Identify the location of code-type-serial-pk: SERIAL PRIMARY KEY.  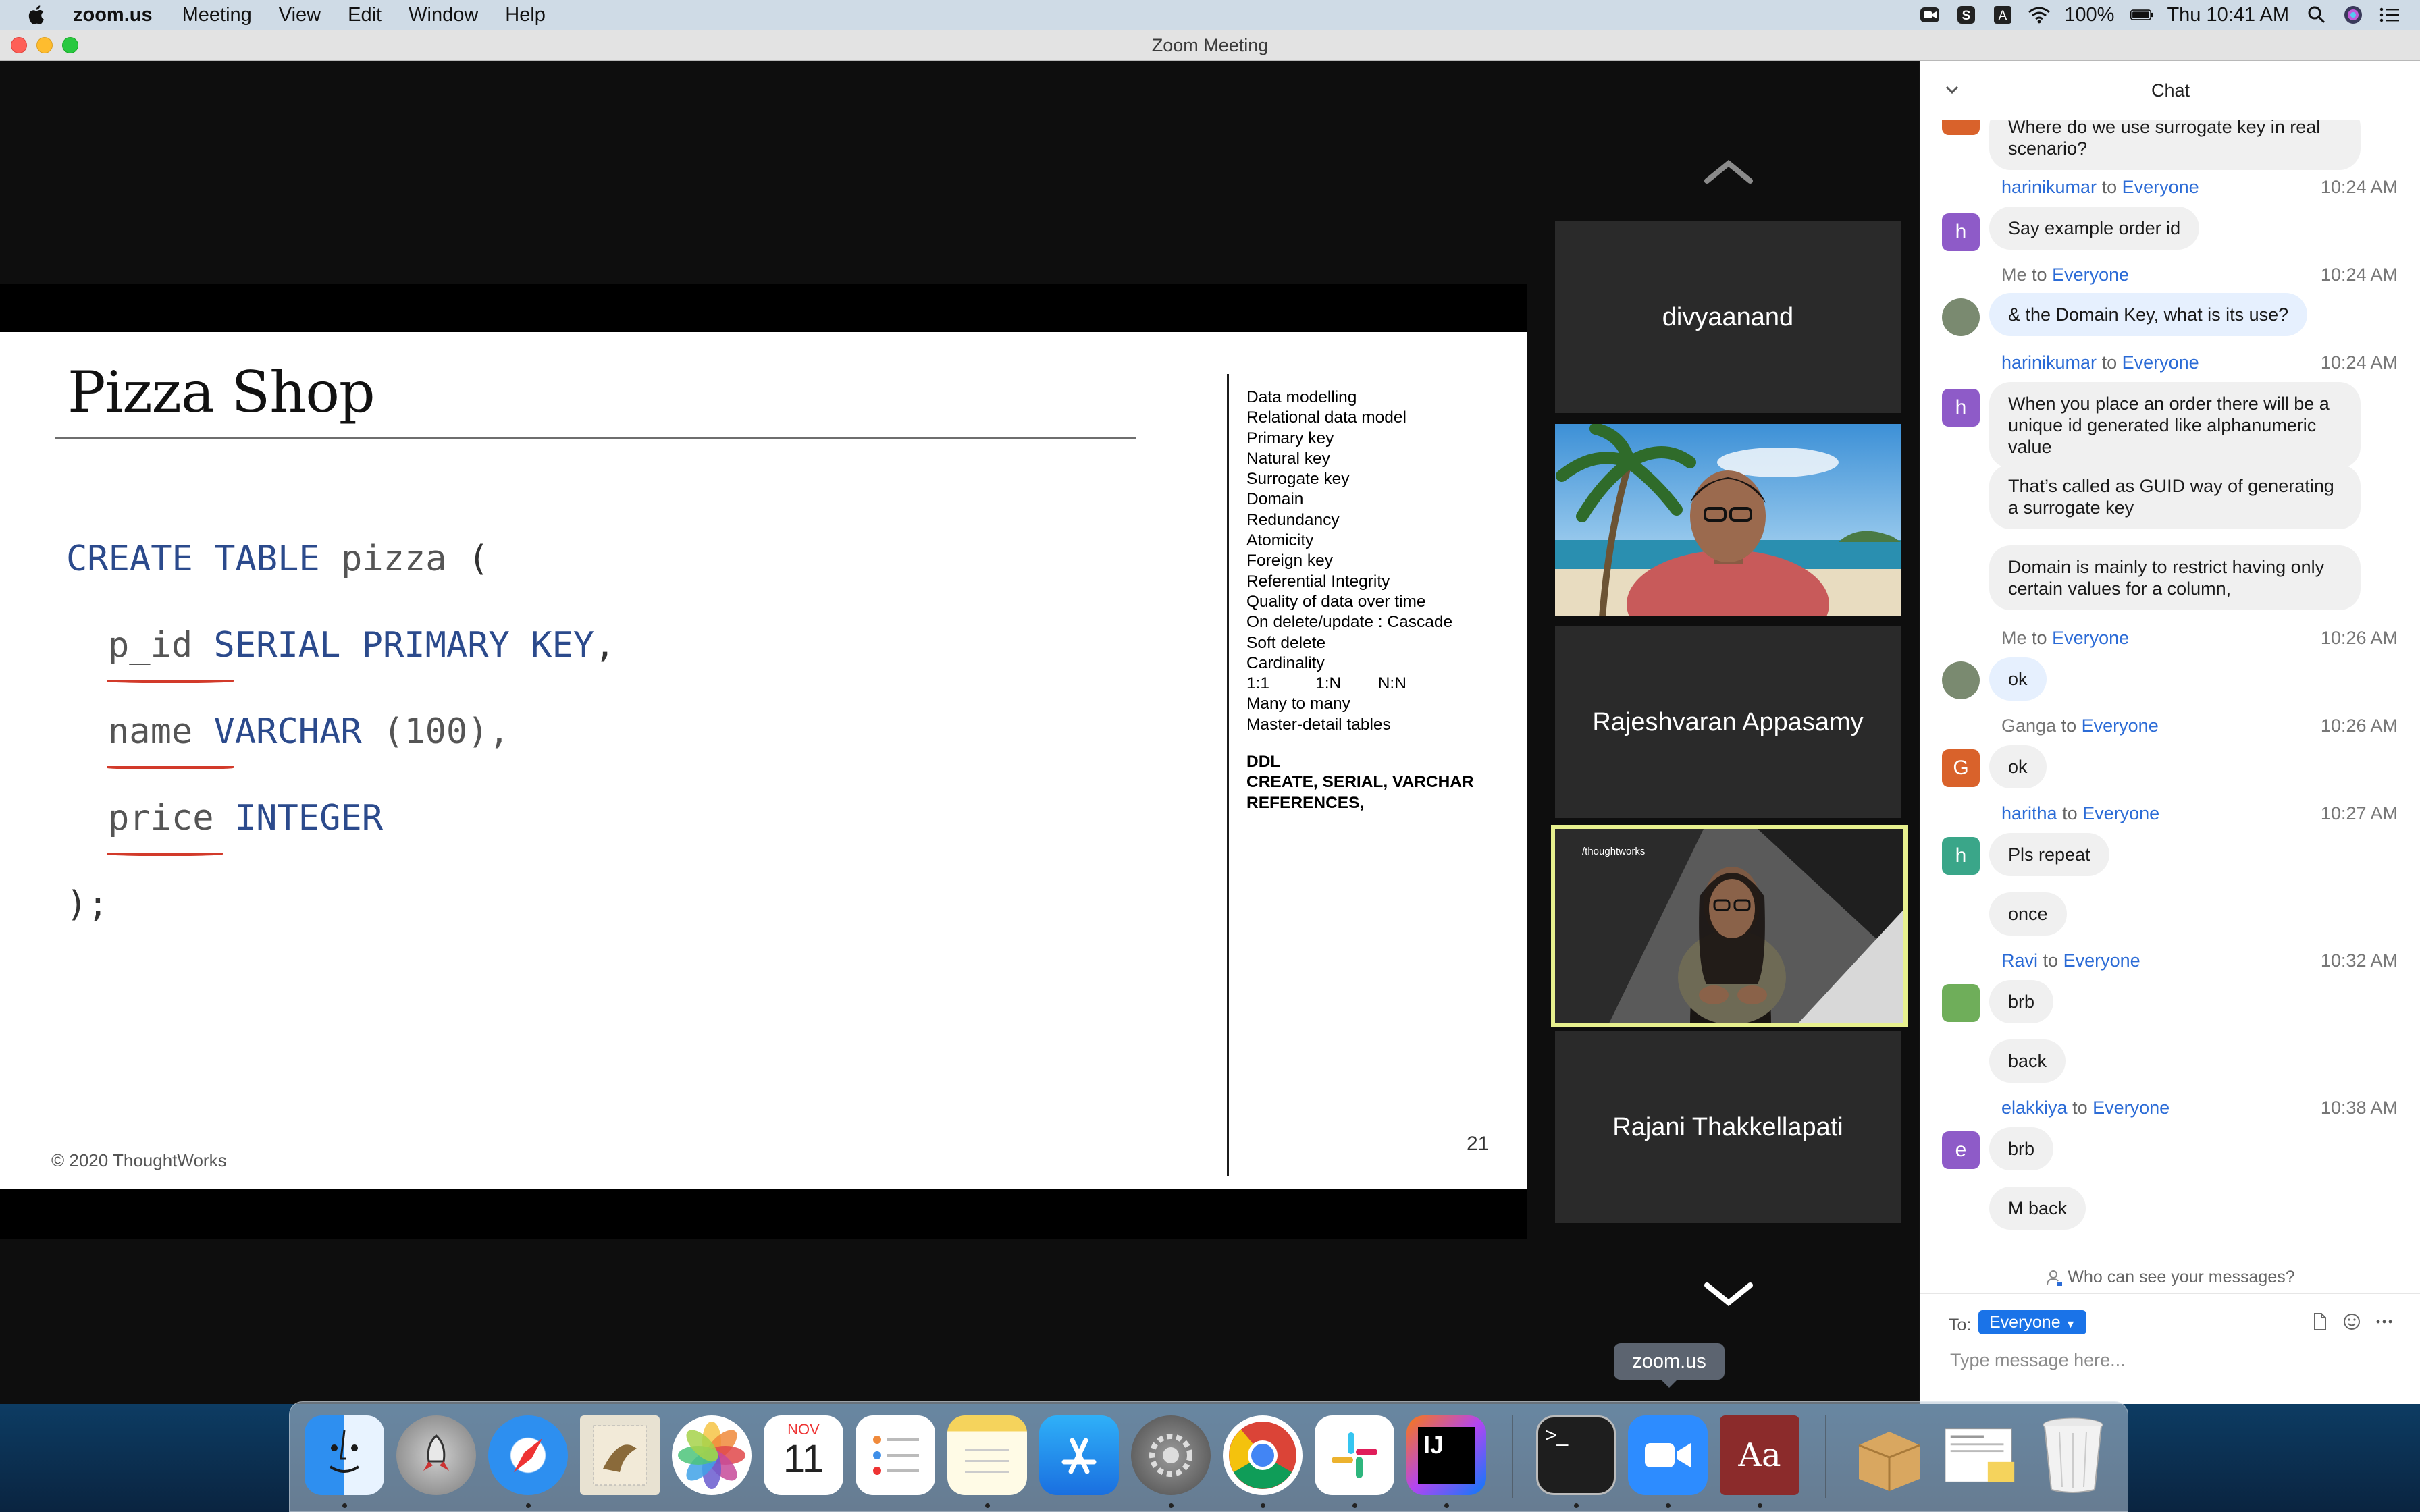
(404, 645).